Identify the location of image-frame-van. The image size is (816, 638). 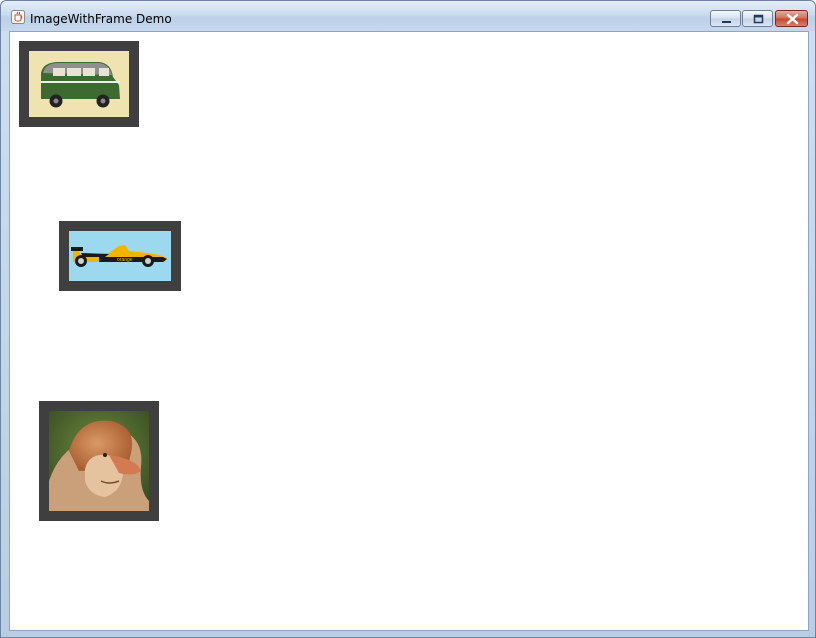
(79, 84).